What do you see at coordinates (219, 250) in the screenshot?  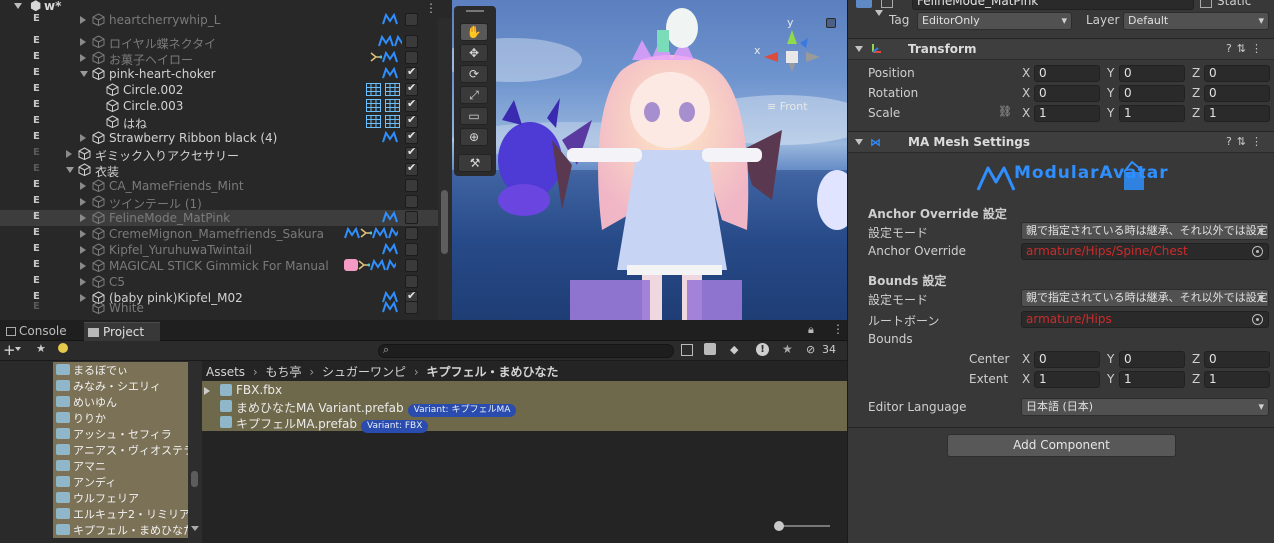 I see `hierarchy-row: E Kipfel_YuruhuwaTwintail` at bounding box center [219, 250].